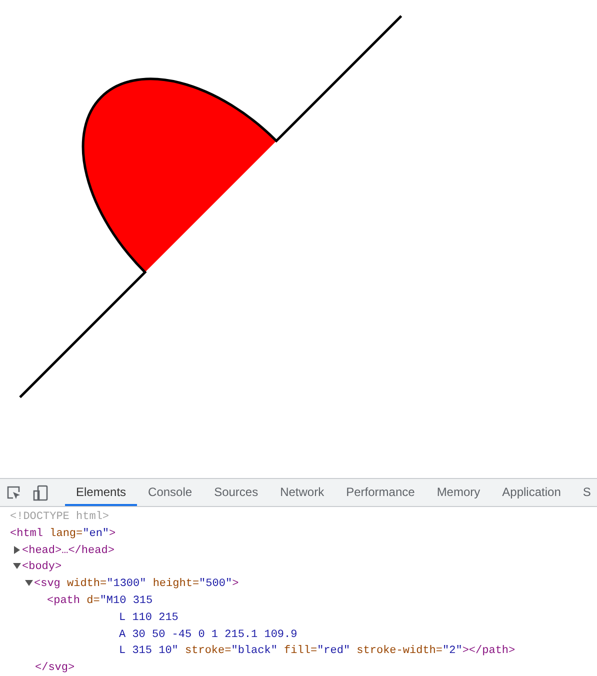 Image resolution: width=597 pixels, height=676 pixels. What do you see at coordinates (148, 618) in the screenshot?
I see `code-line: L 110 215` at bounding box center [148, 618].